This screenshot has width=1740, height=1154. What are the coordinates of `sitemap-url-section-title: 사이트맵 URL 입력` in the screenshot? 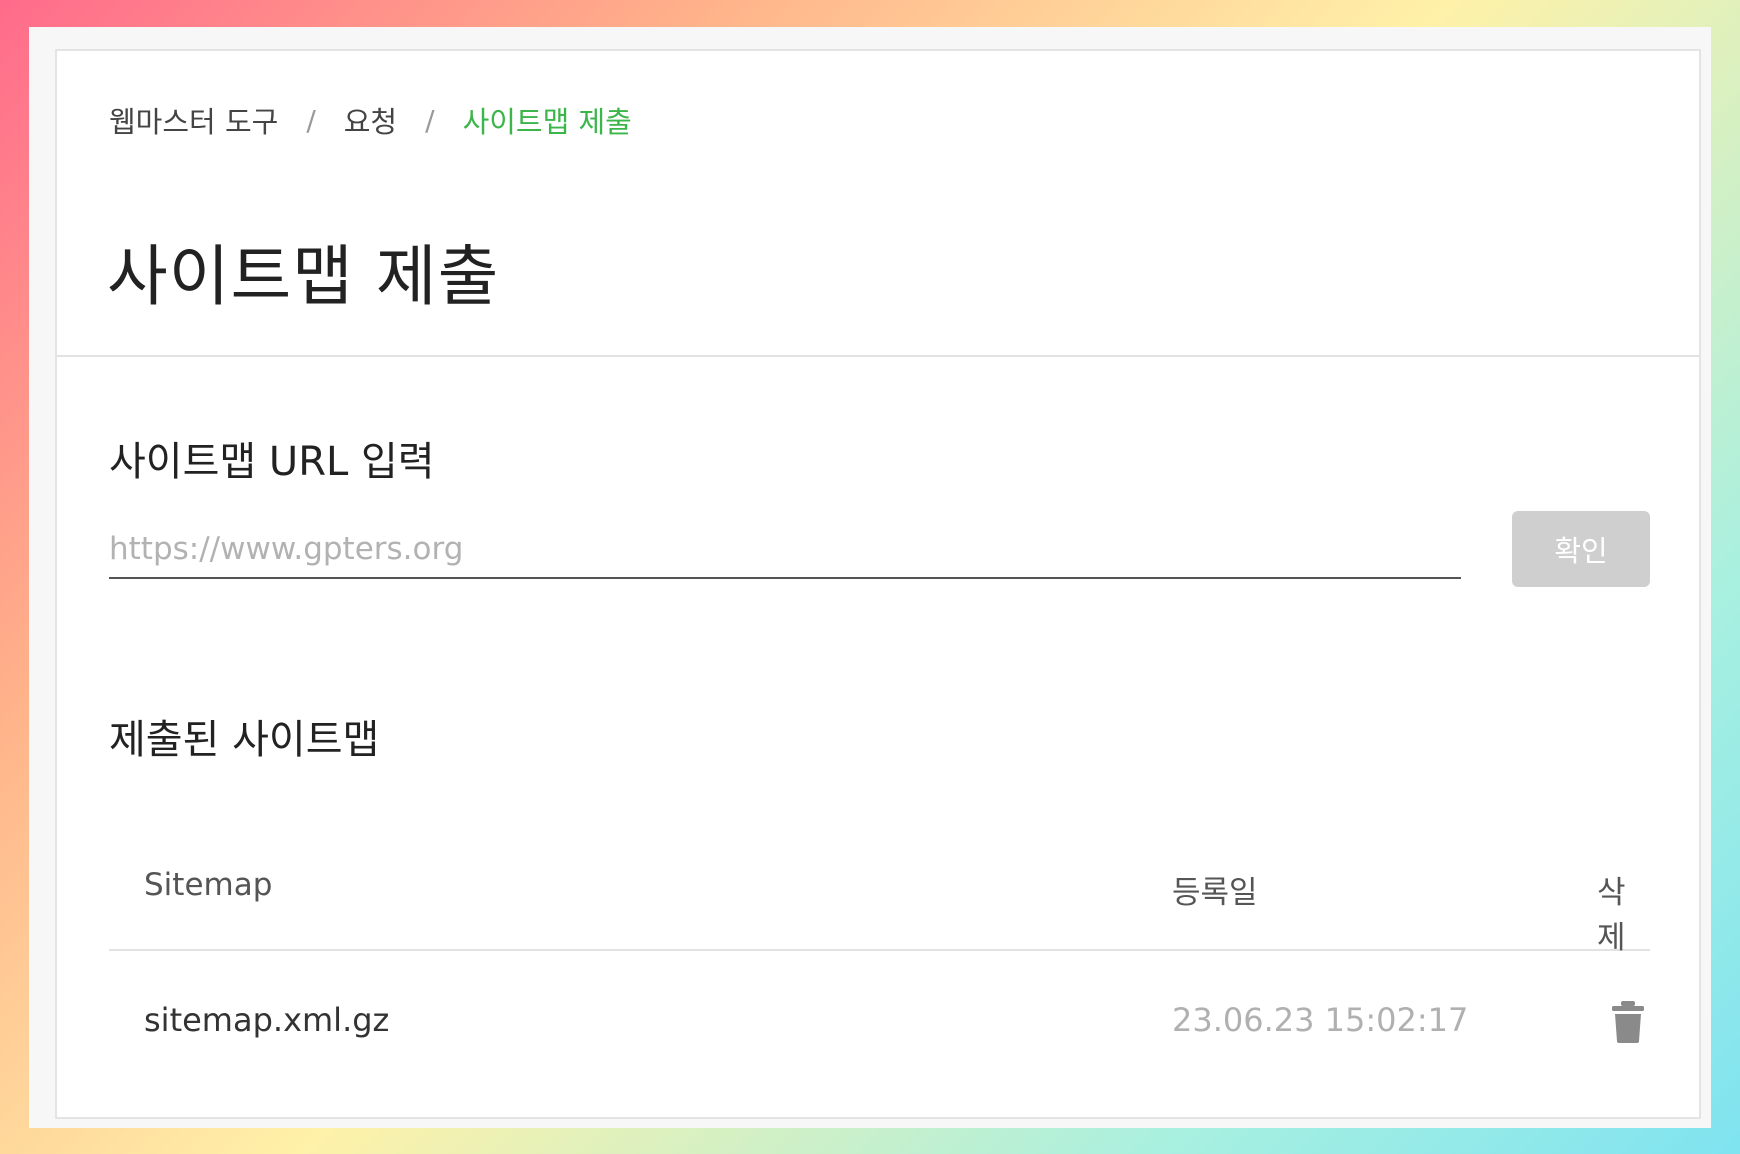 It's located at (272, 462).